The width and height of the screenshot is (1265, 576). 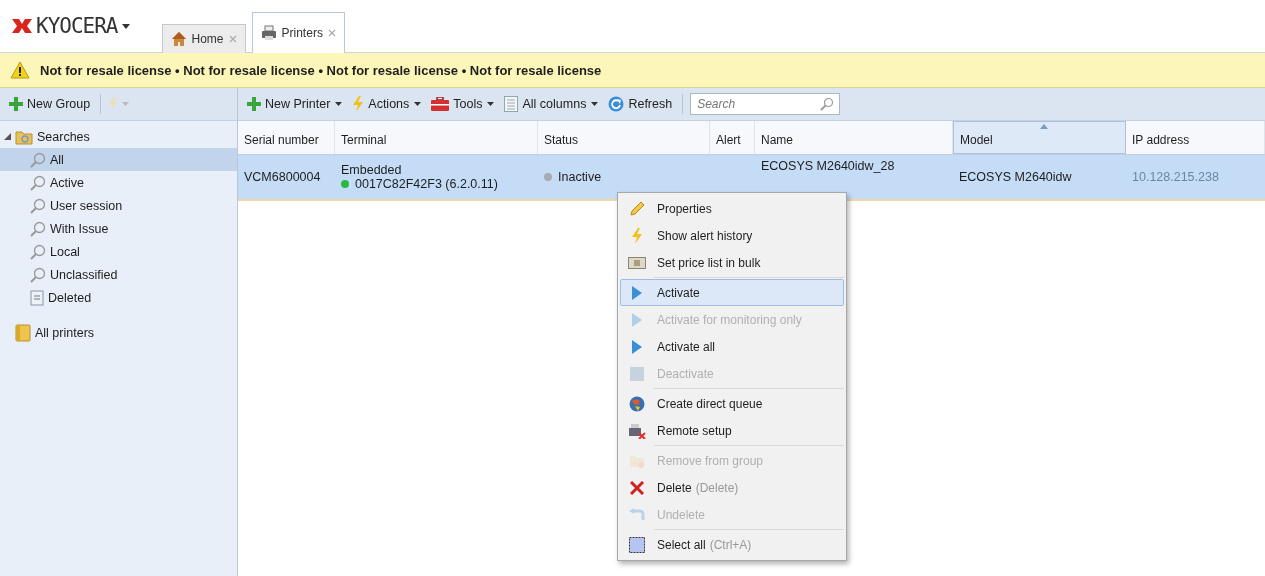 What do you see at coordinates (23, 332) in the screenshot?
I see `binder-icon` at bounding box center [23, 332].